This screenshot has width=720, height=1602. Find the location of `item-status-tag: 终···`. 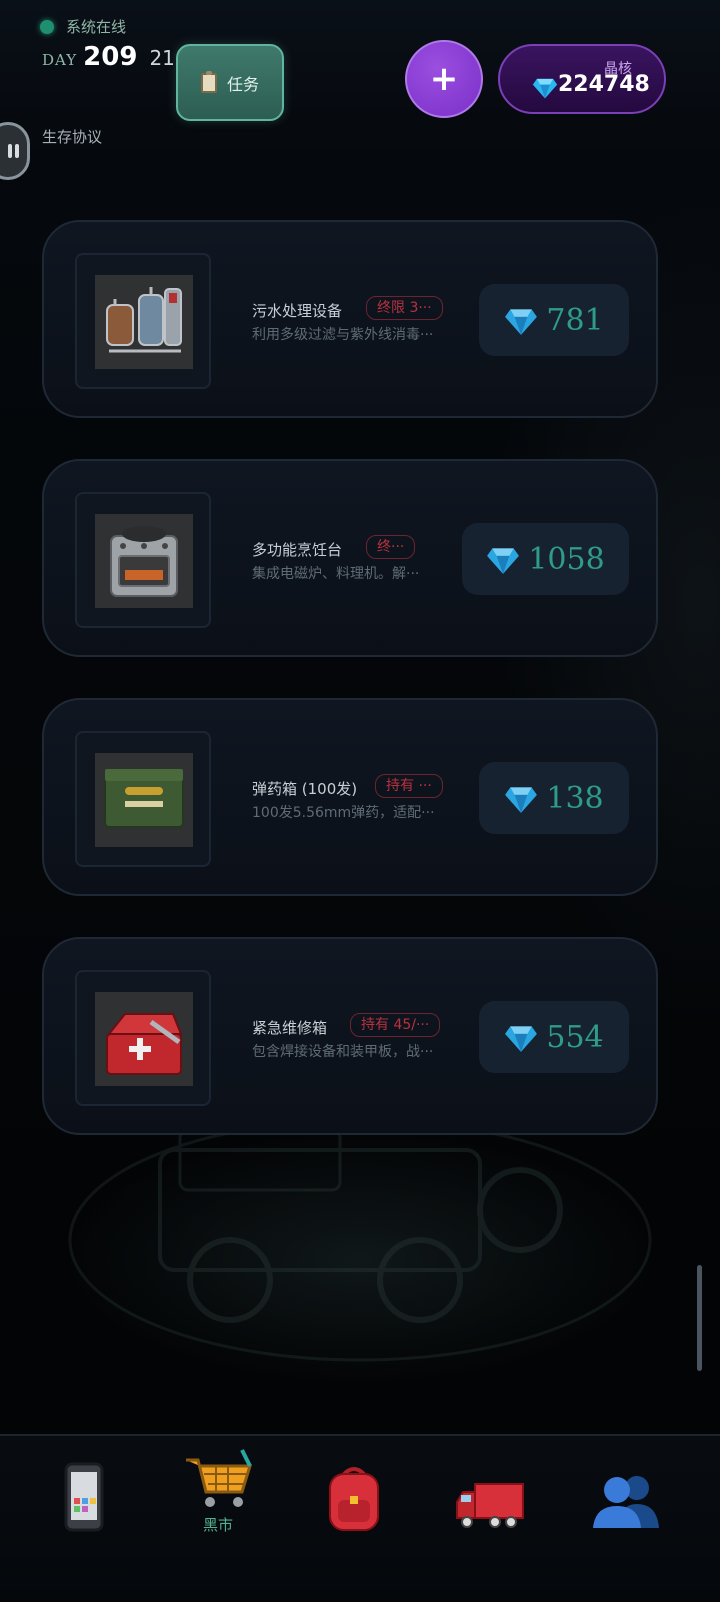

item-status-tag: 终··· is located at coordinates (391, 547).